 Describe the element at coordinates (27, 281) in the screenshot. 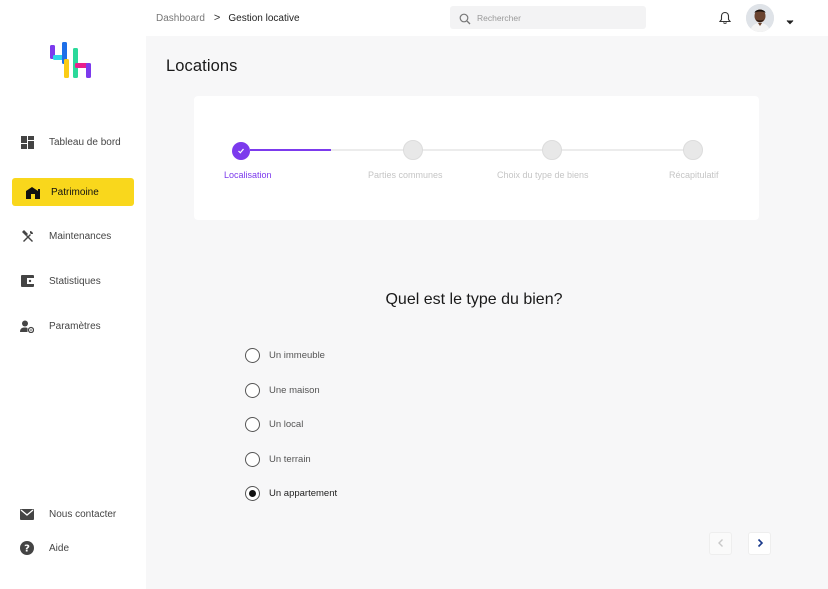

I see `wallet-icon` at that location.